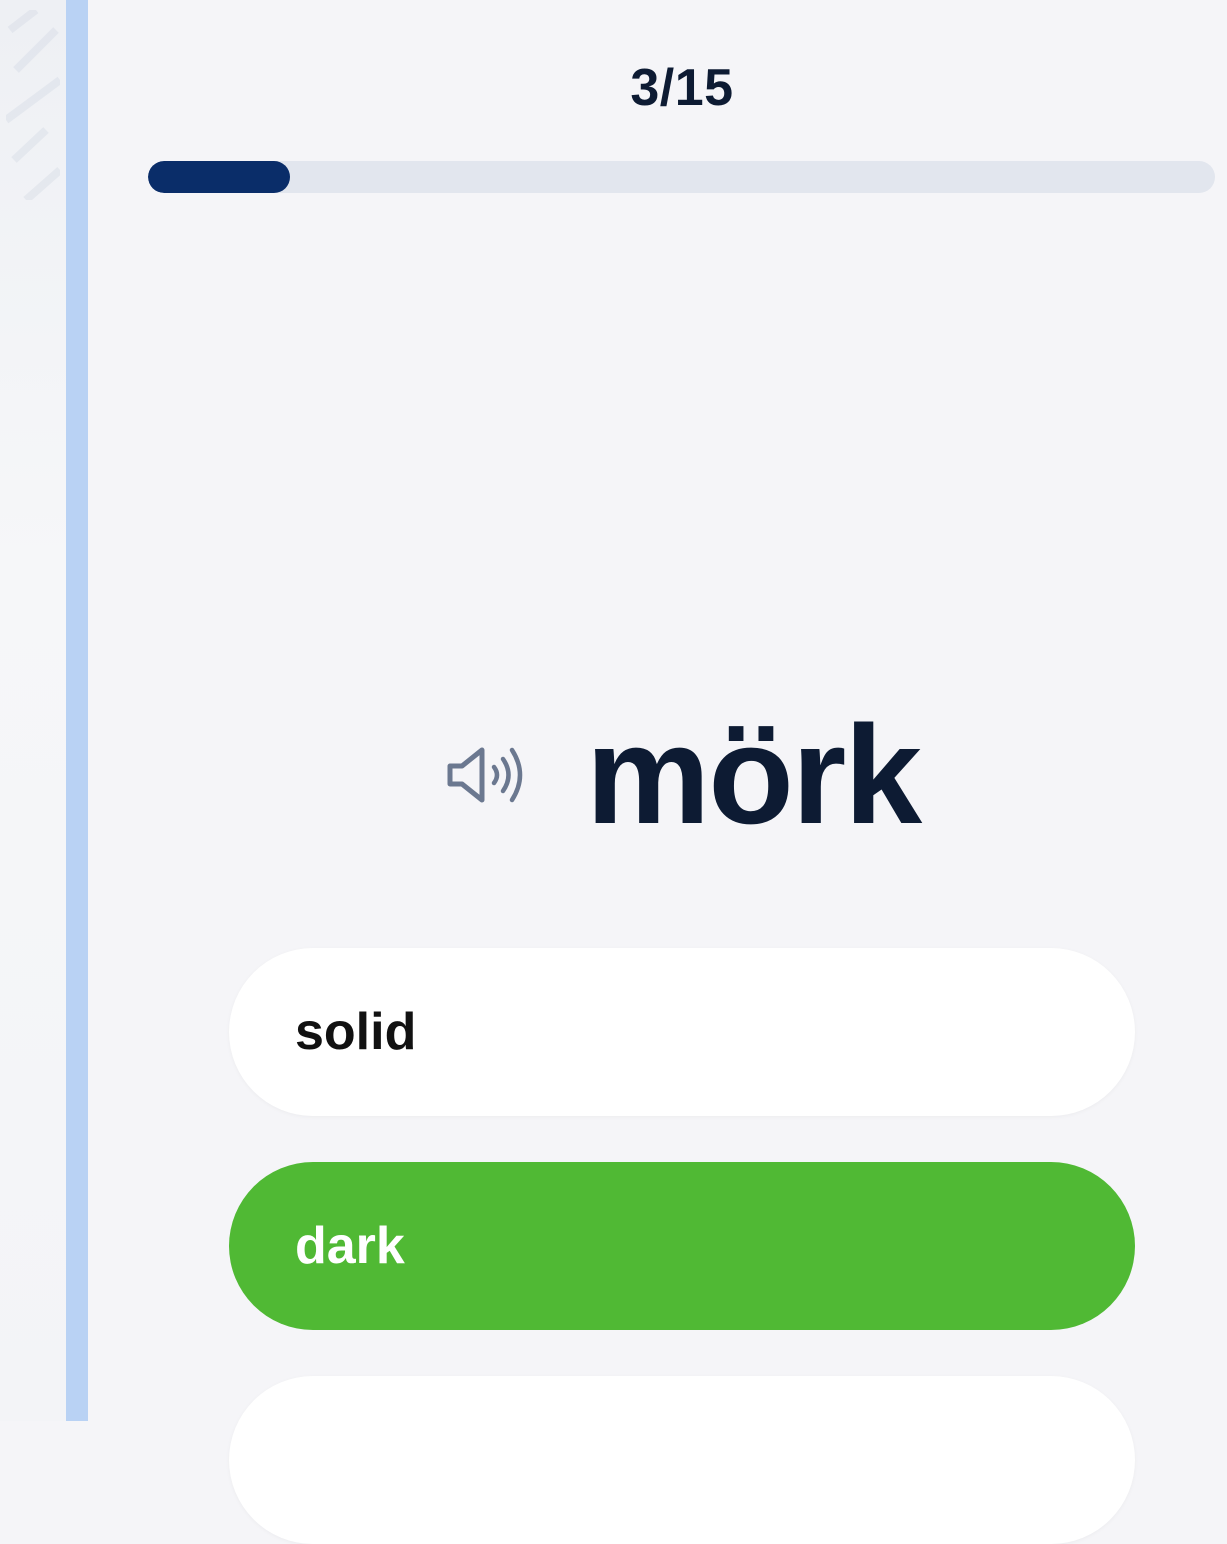 The image size is (1227, 1544). Describe the element at coordinates (682, 1032) in the screenshot. I see `answer-option-solid: solid` at that location.